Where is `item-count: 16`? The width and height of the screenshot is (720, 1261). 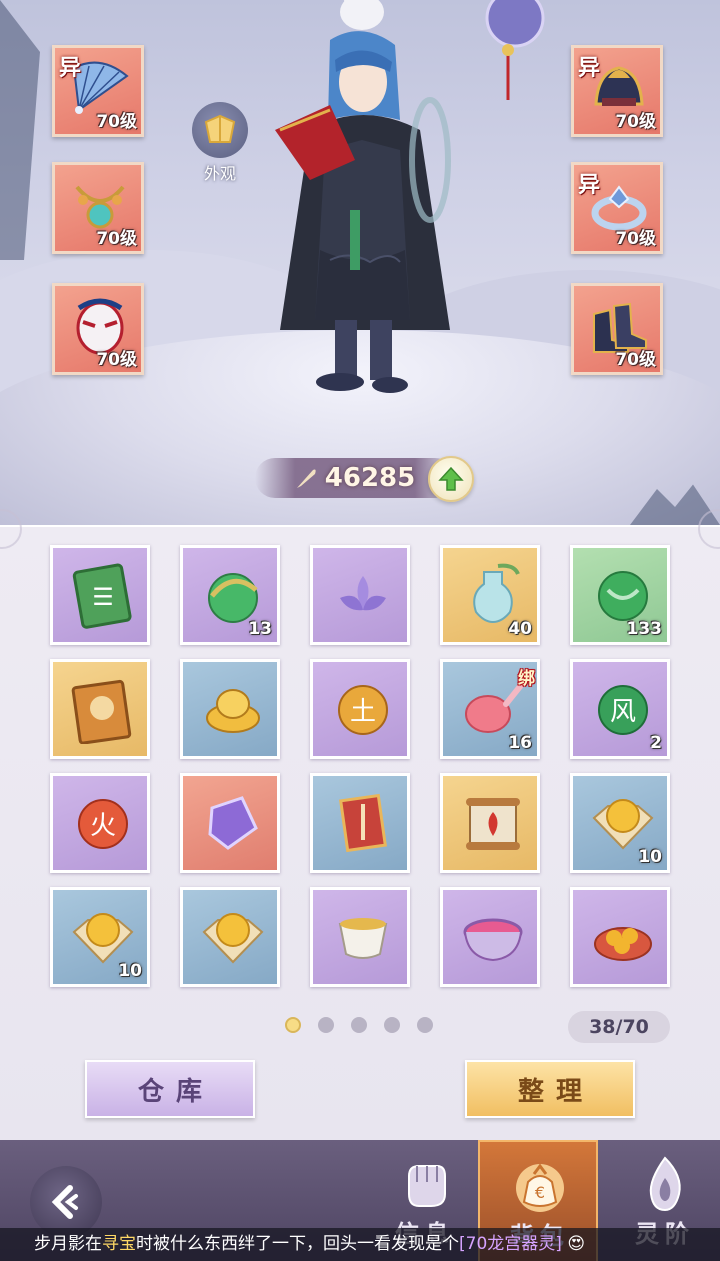
item-count: 16 is located at coordinates (520, 743).